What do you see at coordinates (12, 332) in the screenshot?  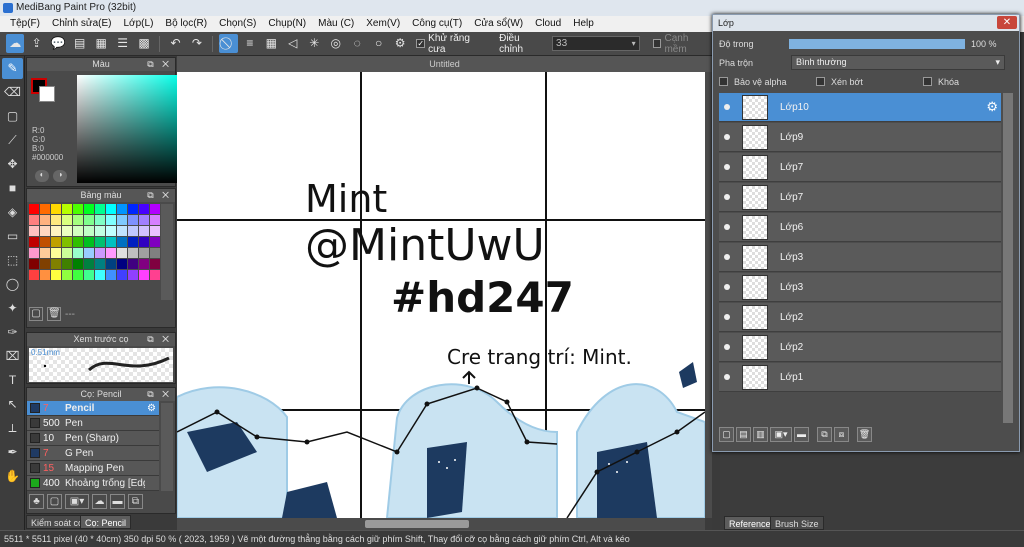 I see `select-pen-tool-icon: ✑` at bounding box center [12, 332].